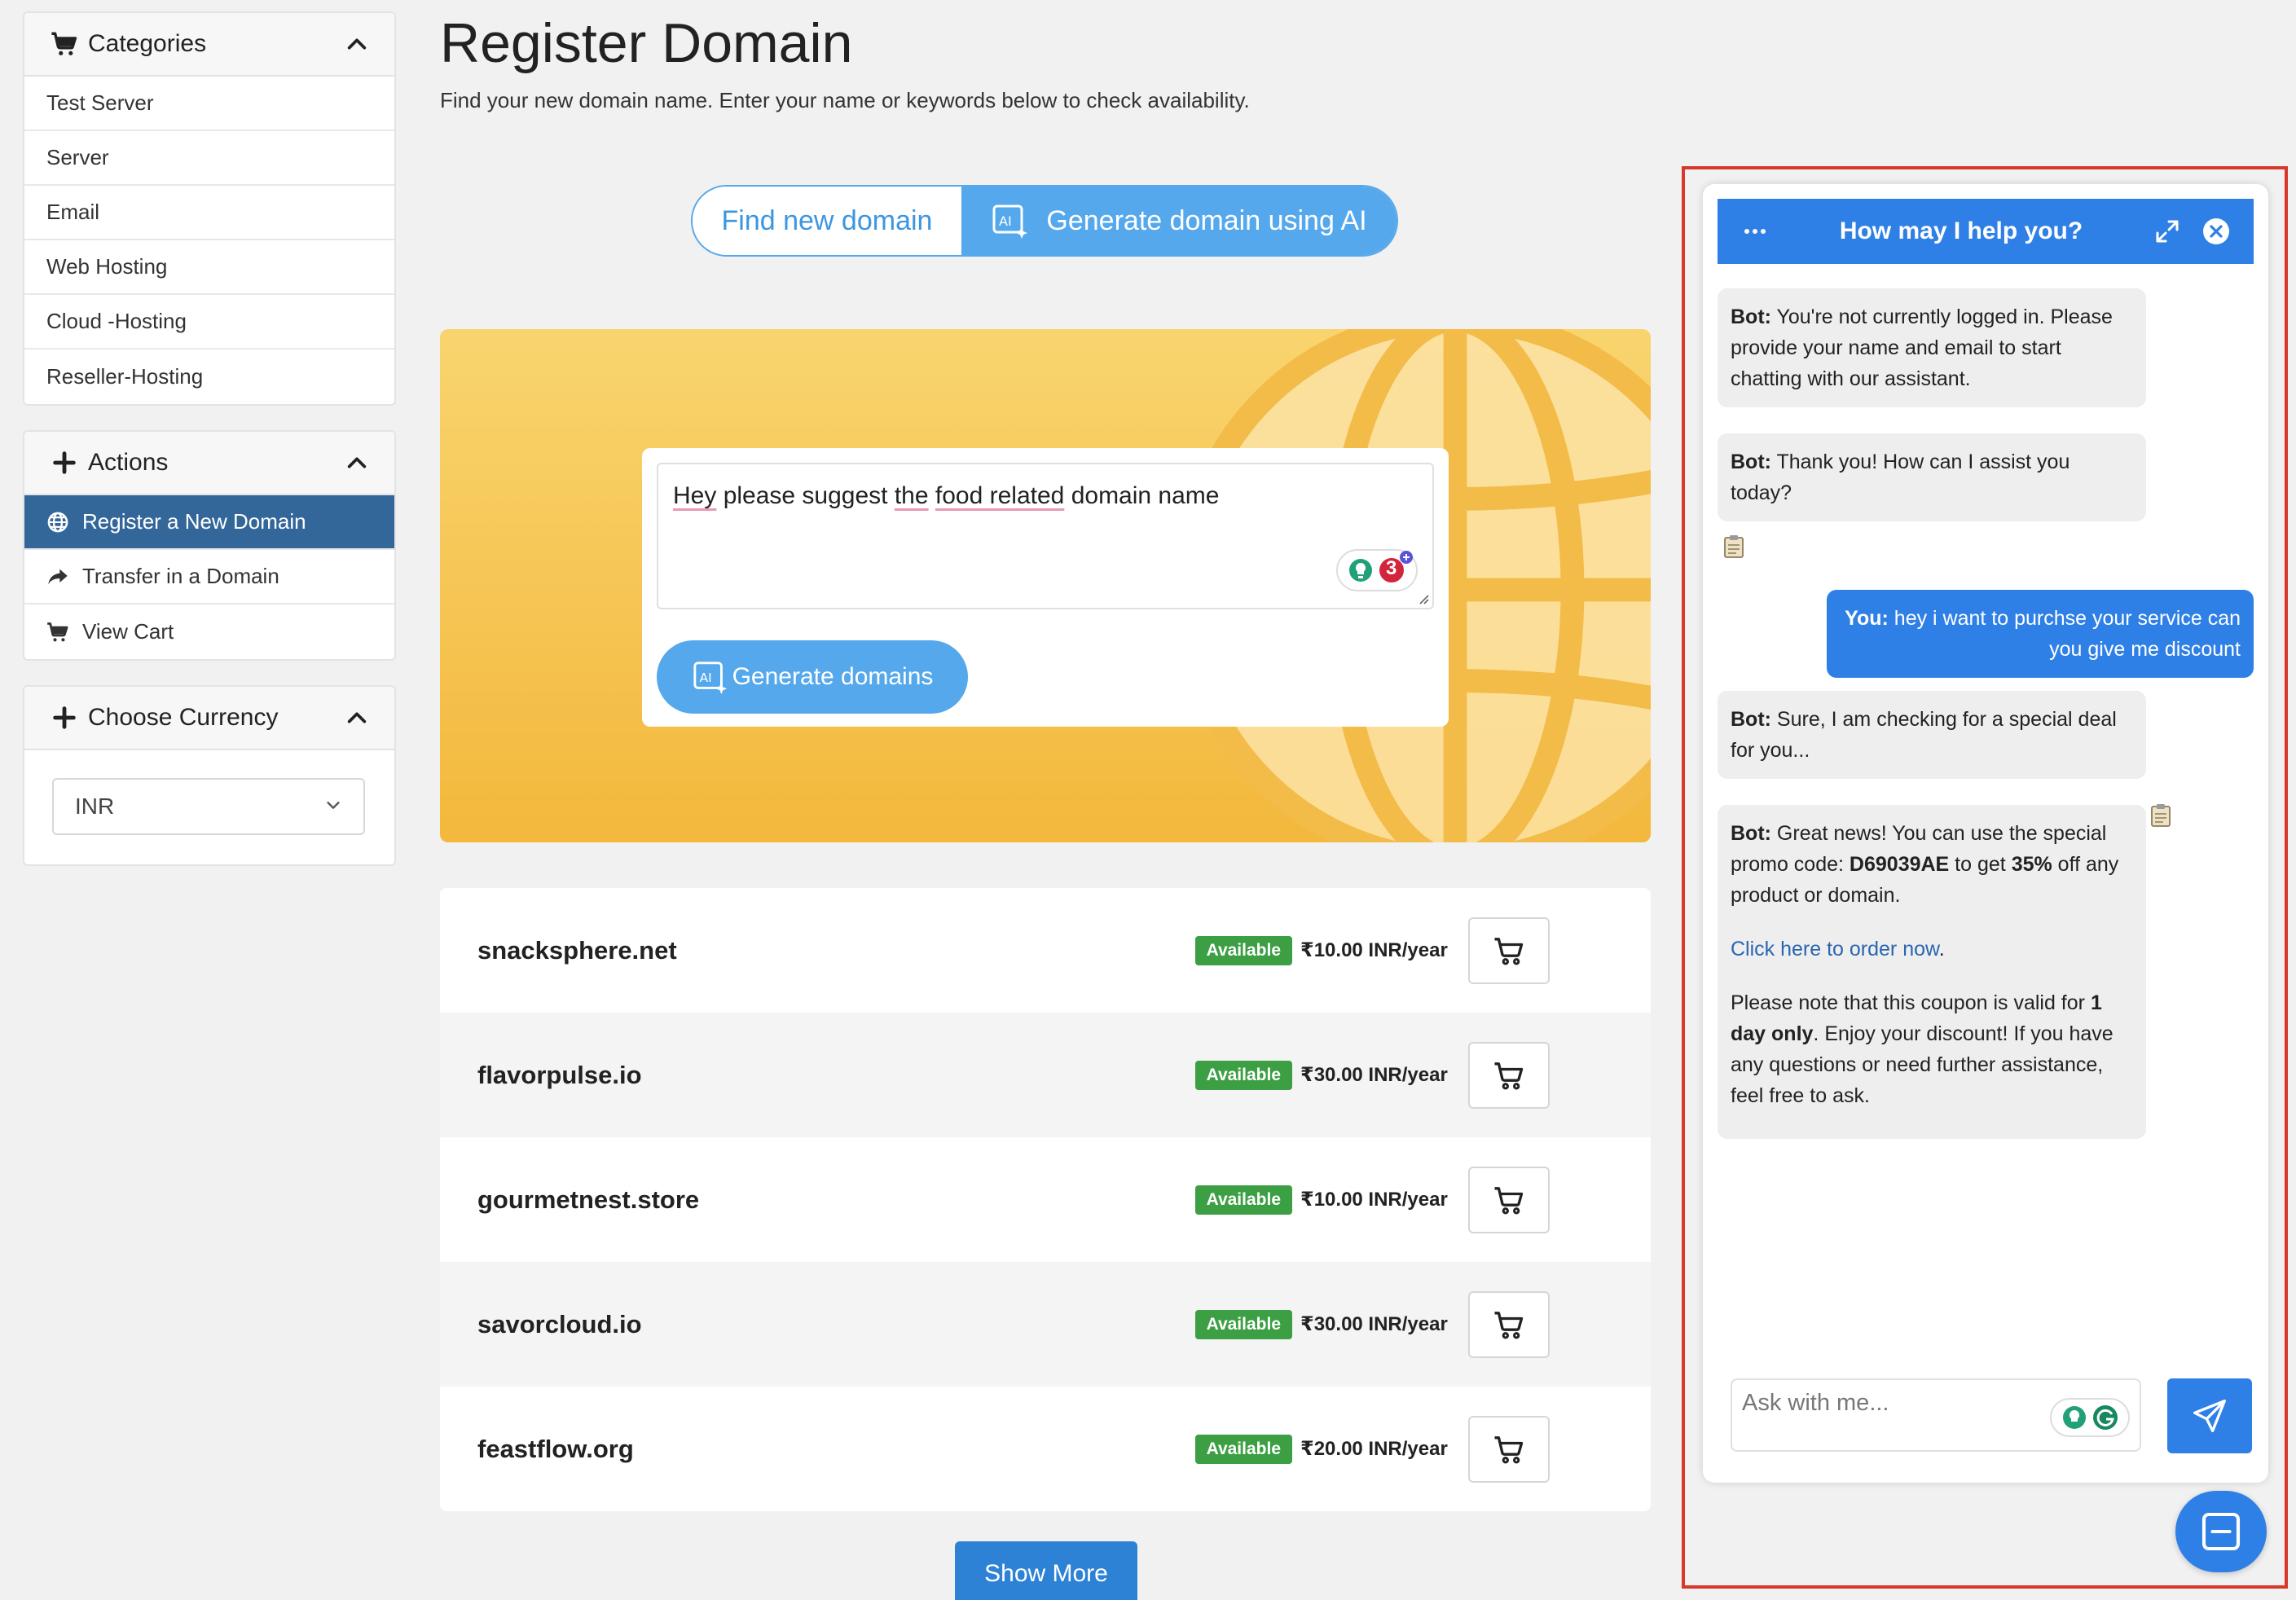  What do you see at coordinates (1142, 496) in the screenshot?
I see `prompt-text: domain name` at bounding box center [1142, 496].